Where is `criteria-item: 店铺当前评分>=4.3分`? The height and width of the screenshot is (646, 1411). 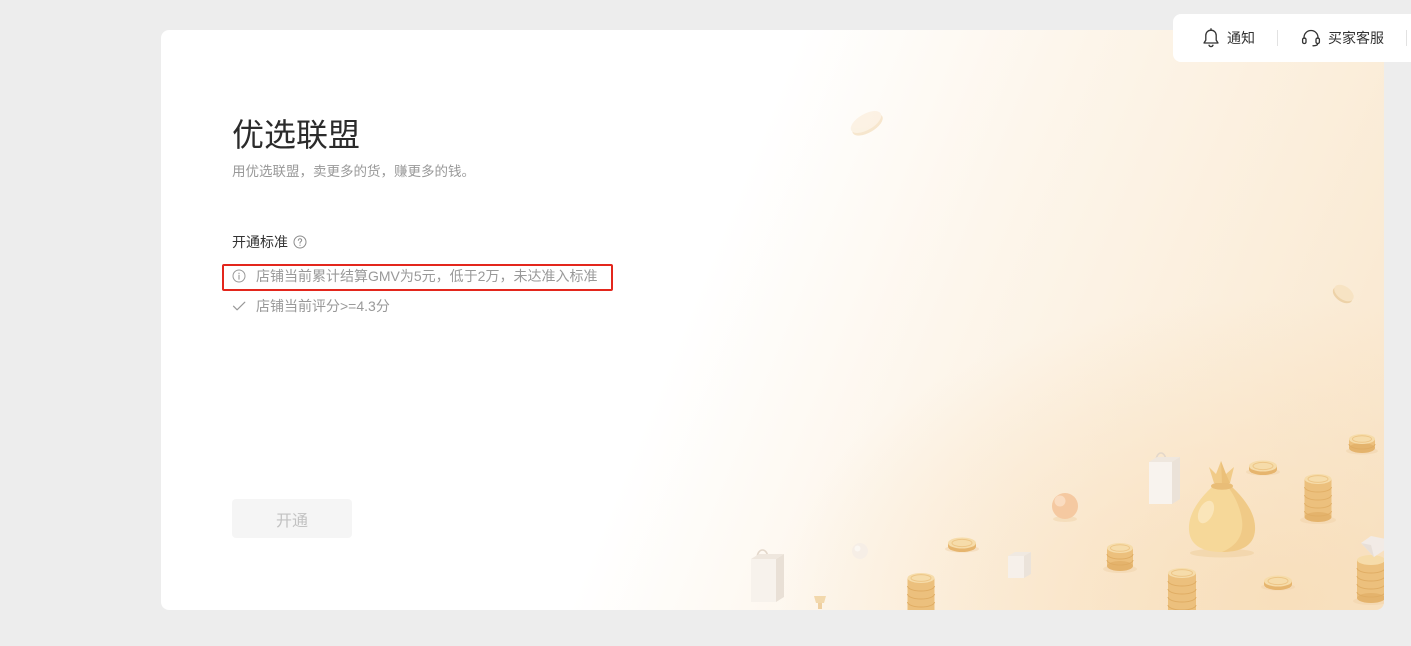
criteria-item: 店铺当前评分>=4.3分 is located at coordinates (311, 306).